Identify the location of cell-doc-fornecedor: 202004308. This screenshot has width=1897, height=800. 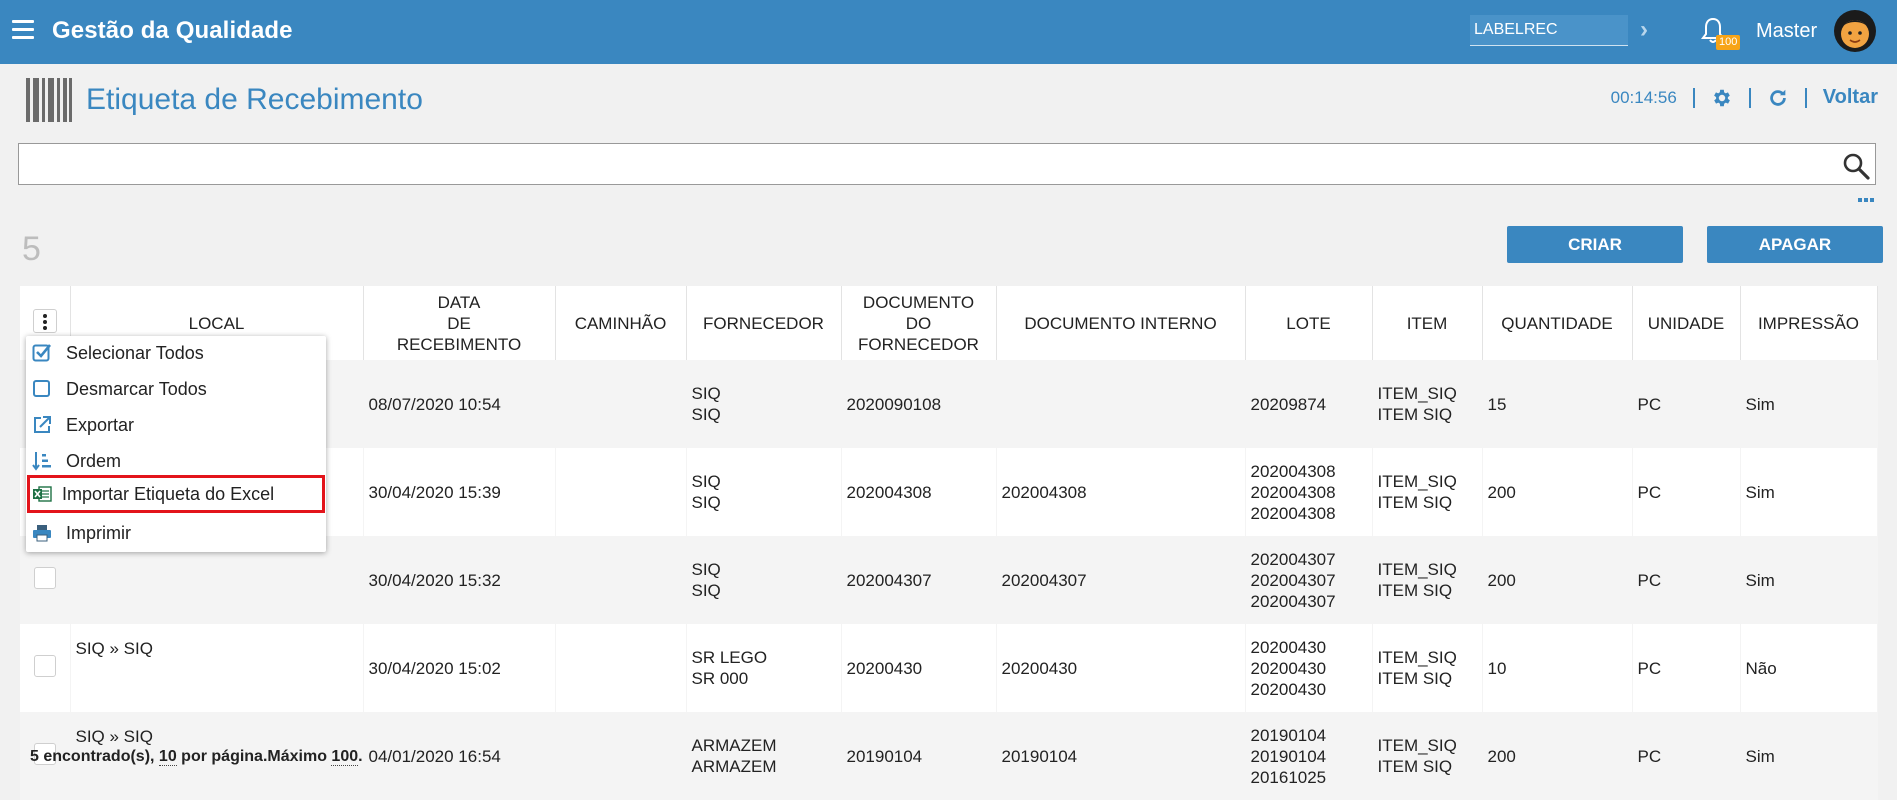
(919, 492).